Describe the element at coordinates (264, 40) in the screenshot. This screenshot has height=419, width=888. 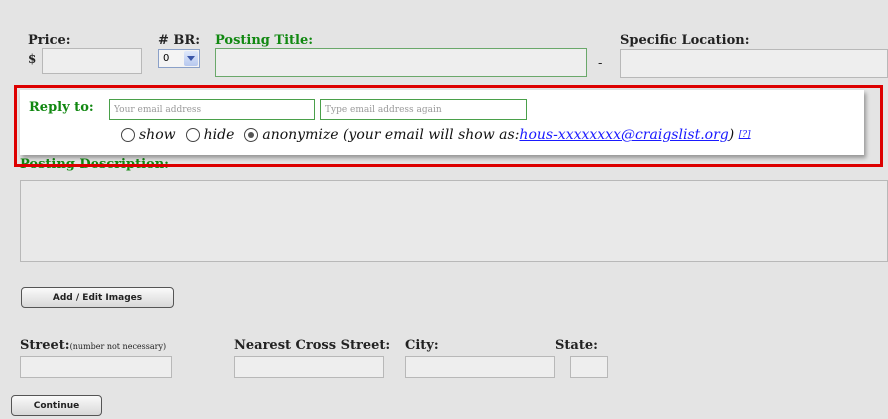
I see `posting-title-label: Posting Title:` at that location.